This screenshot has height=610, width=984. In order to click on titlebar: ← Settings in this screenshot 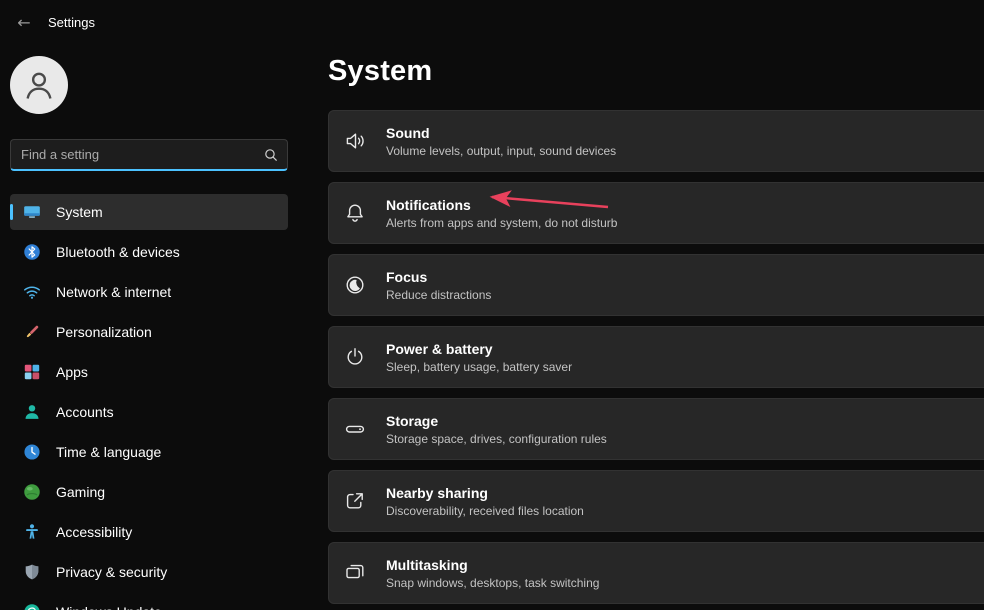, I will do `click(47, 22)`.